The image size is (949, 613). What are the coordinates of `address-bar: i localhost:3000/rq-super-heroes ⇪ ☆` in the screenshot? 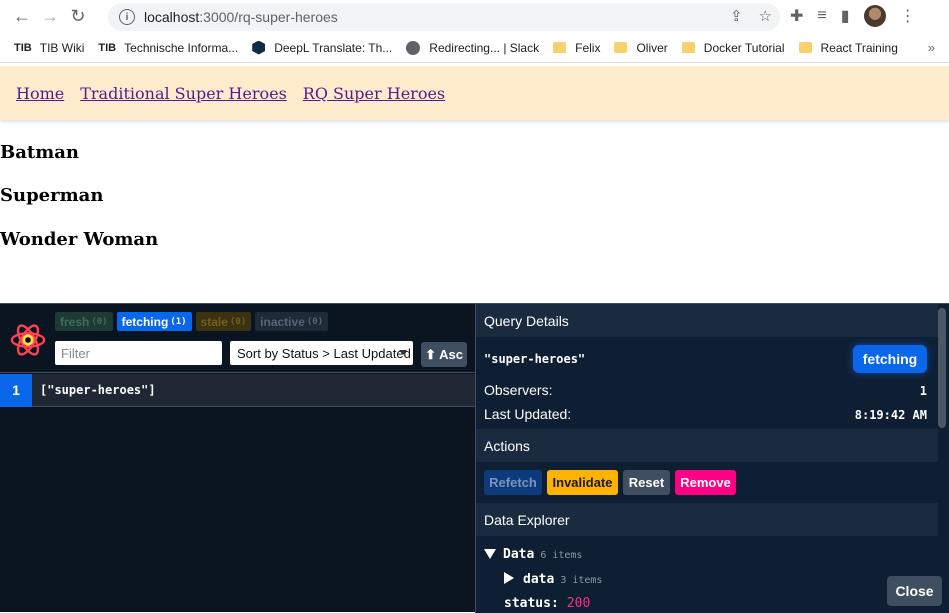 It's located at (444, 17).